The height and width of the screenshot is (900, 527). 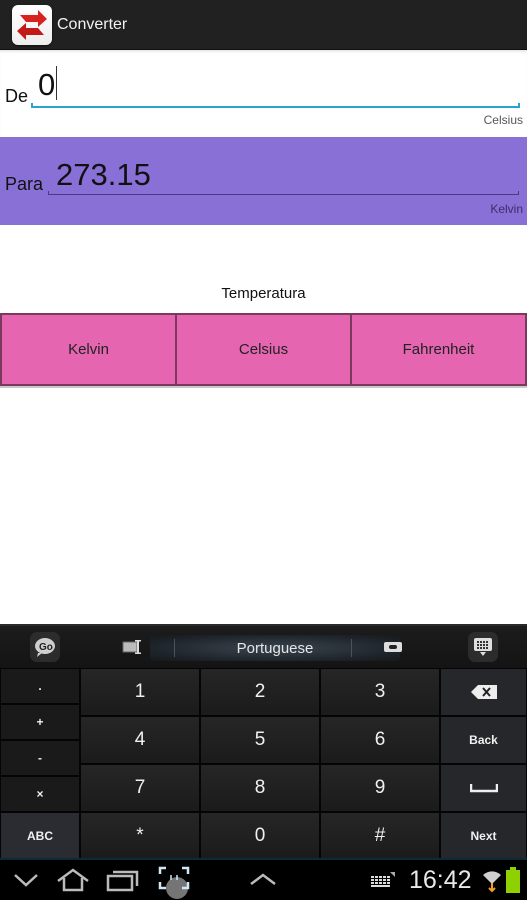 What do you see at coordinates (260, 740) in the screenshot?
I see `key-5: 5` at bounding box center [260, 740].